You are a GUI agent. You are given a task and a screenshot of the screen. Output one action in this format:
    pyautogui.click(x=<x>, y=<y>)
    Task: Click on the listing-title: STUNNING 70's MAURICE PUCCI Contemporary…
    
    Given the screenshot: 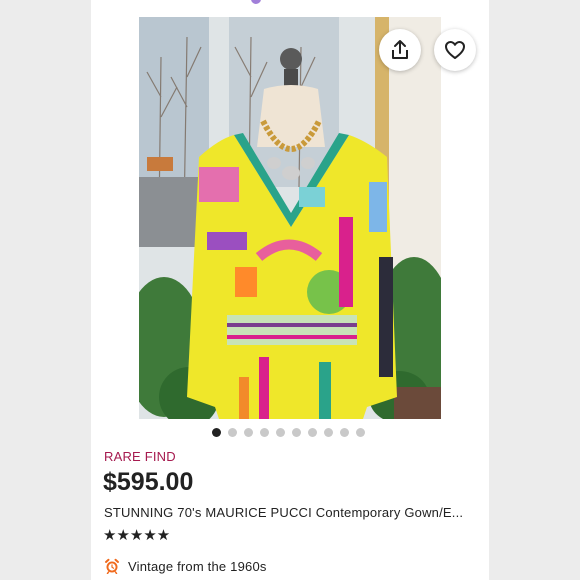 What is the action you would take?
    pyautogui.click(x=291, y=512)
    